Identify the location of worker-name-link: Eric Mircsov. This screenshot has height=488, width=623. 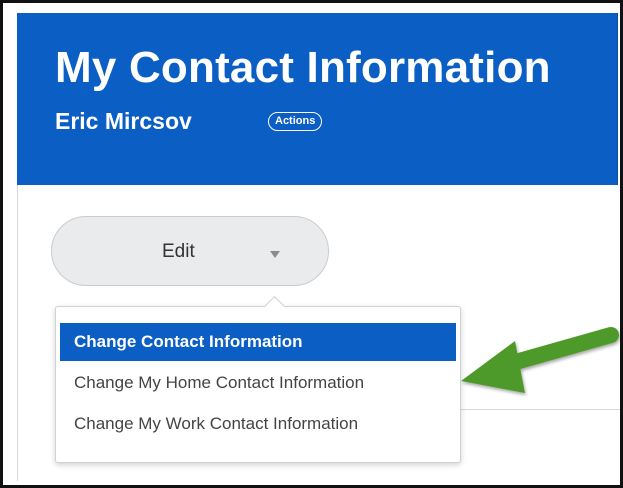
(123, 121).